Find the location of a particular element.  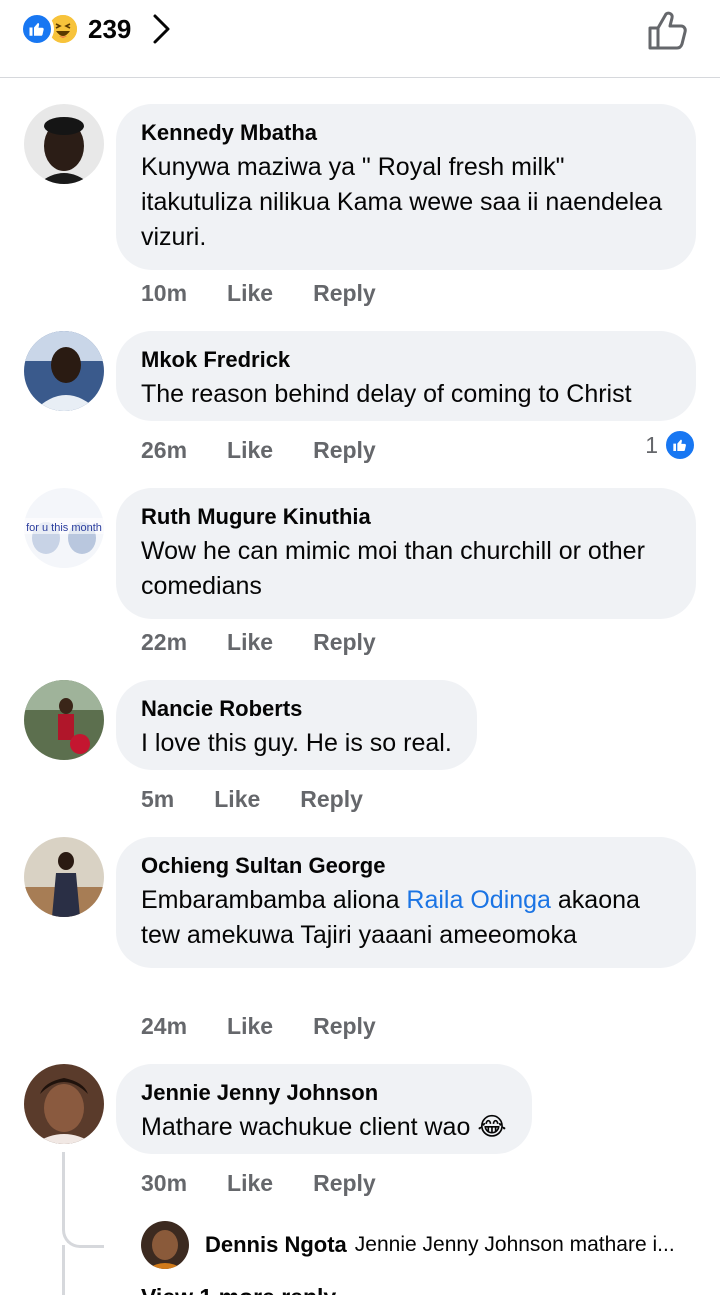

comment-time: 5m is located at coordinates (157, 799).